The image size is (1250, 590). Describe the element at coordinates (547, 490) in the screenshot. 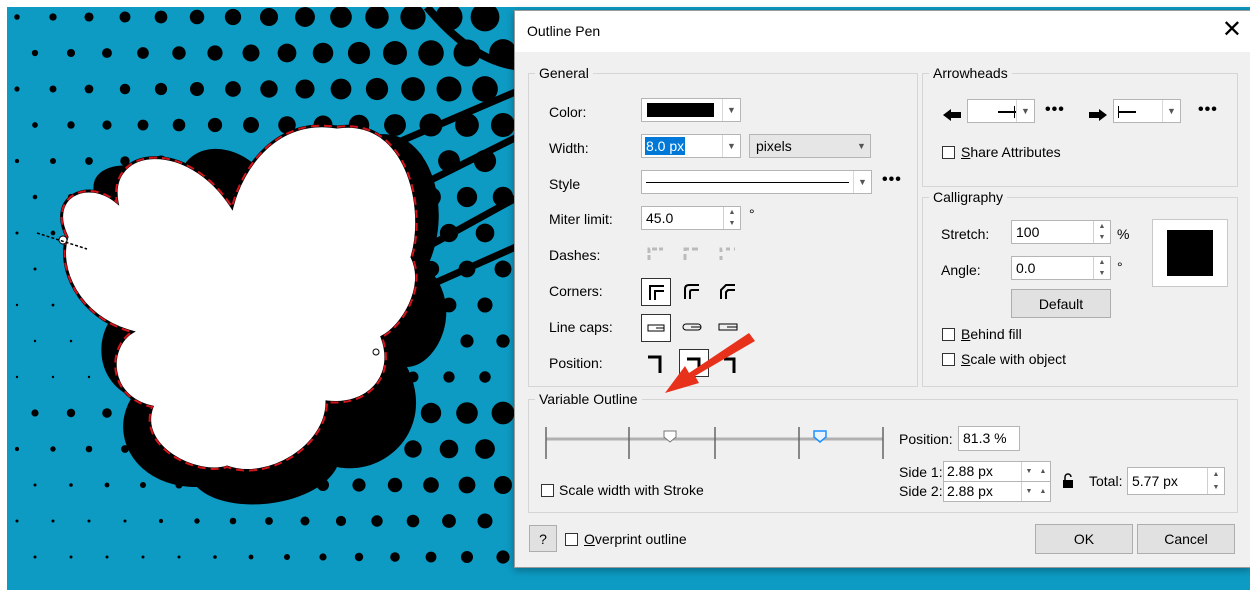

I see `scale-width-with-stroke-checkbox` at that location.